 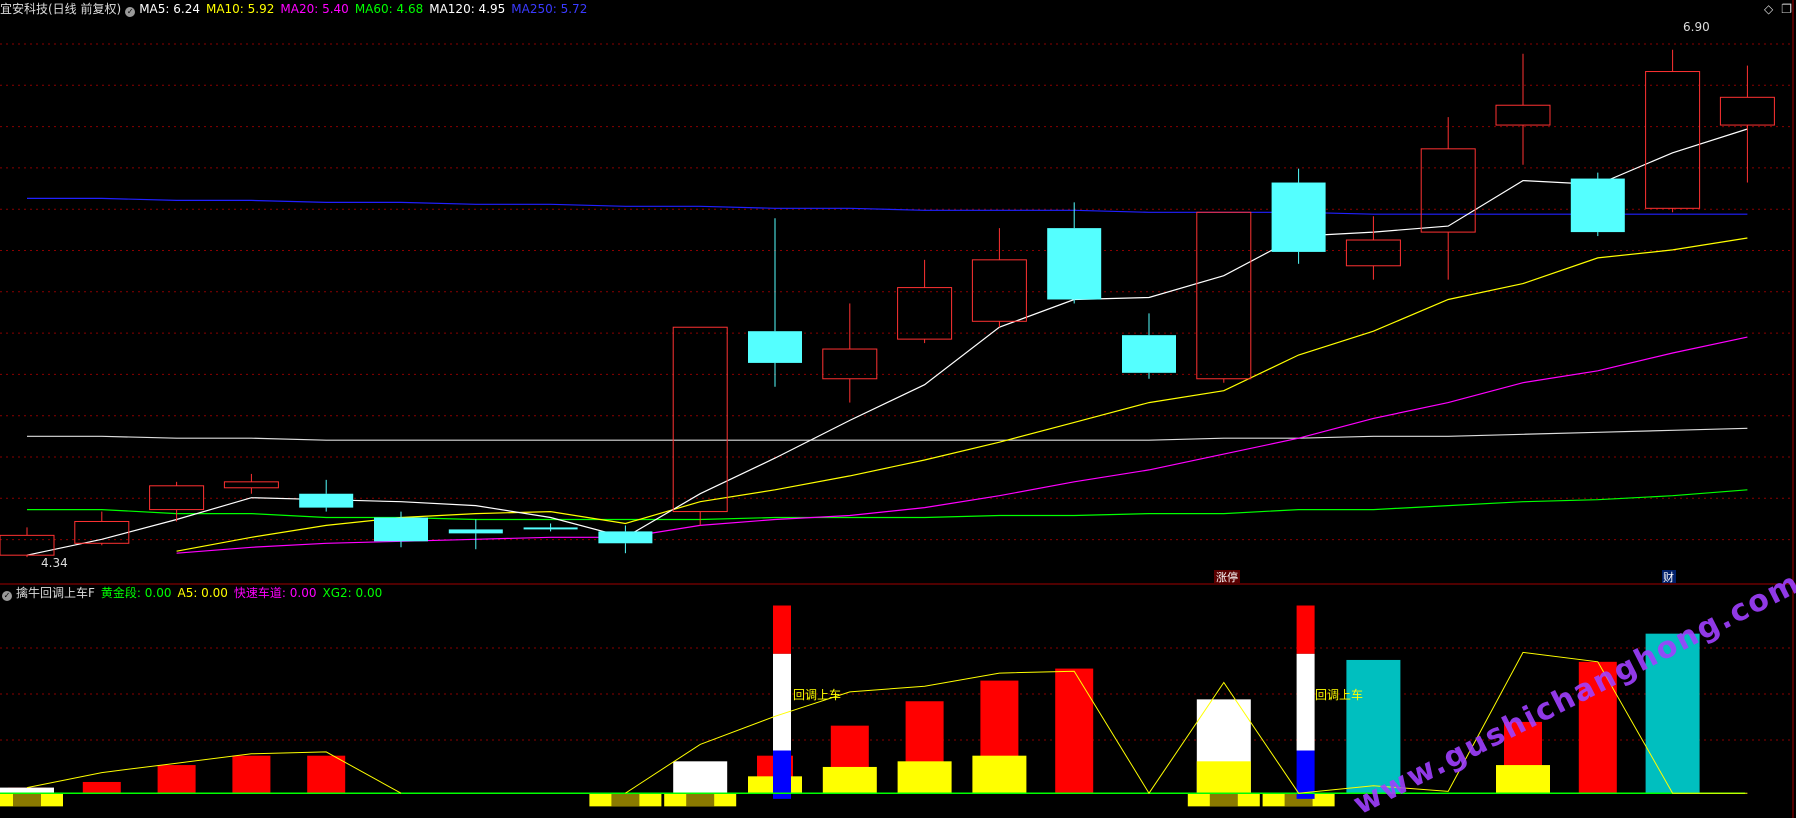 I want to click on stock-title: 宜安科技(日线 前复权), so click(x=61, y=9).